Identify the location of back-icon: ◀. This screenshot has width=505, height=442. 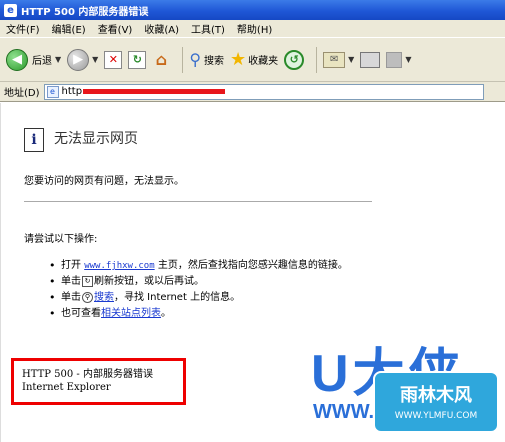
(17, 59).